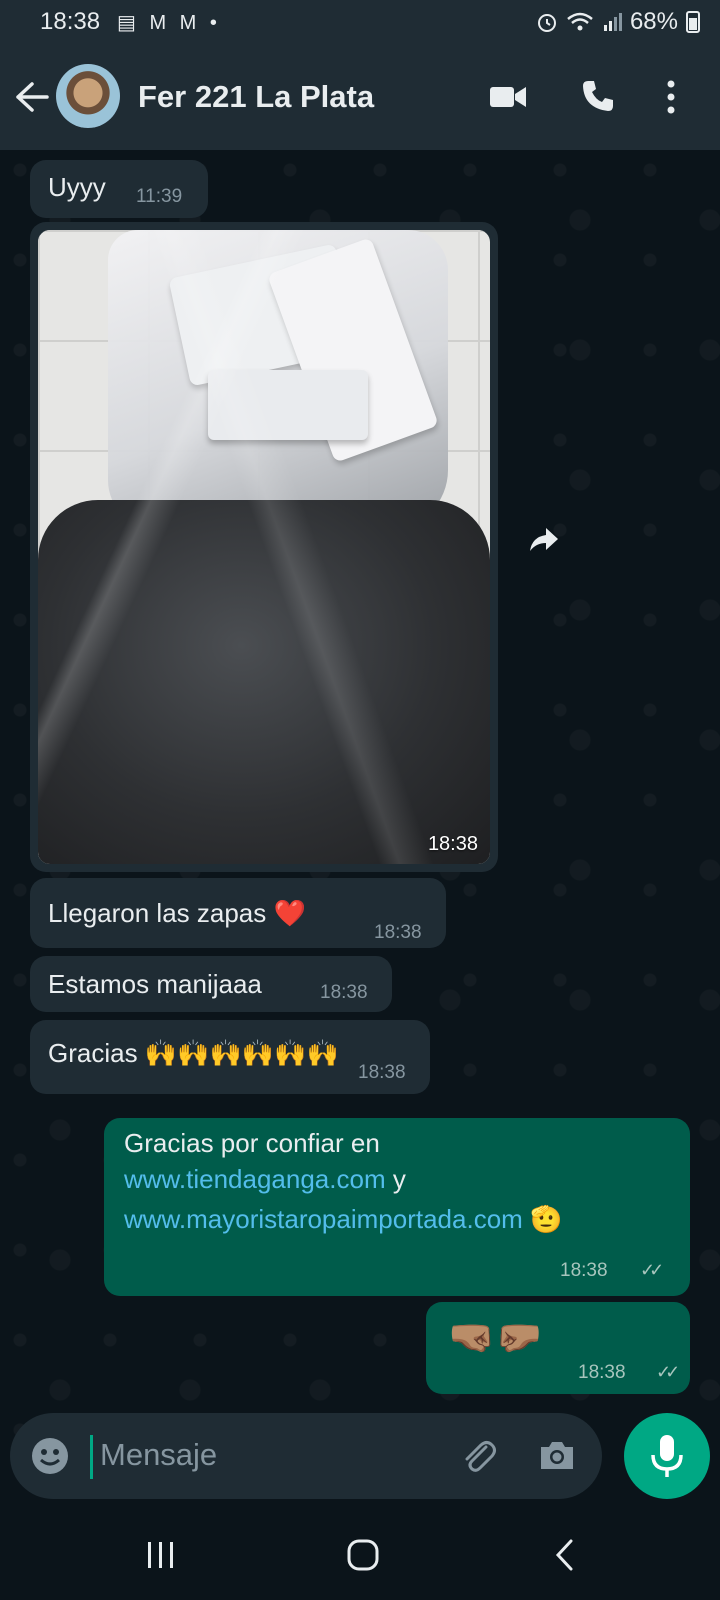  Describe the element at coordinates (194, 1053) in the screenshot. I see `message-text: Gracias 🙌🙌🙌🙌🙌🙌` at that location.